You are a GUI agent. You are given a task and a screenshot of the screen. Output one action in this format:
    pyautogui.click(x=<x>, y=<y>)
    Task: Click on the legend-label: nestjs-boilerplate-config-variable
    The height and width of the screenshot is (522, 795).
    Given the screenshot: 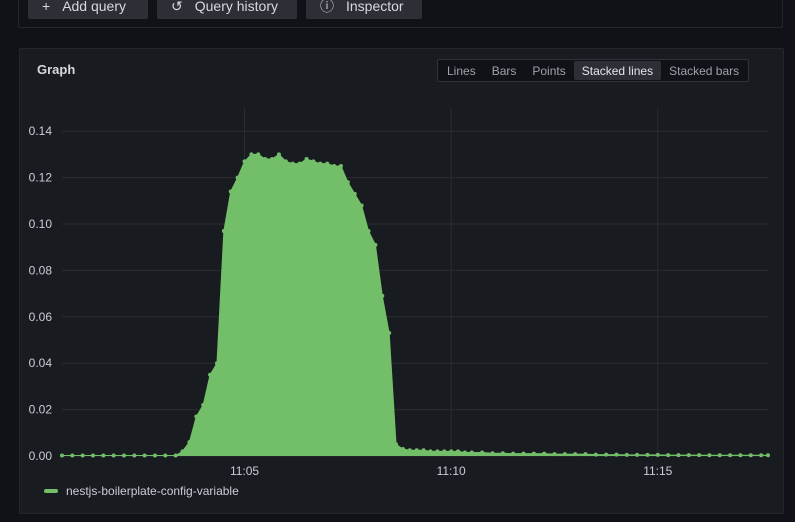 What is the action you would take?
    pyautogui.click(x=152, y=491)
    